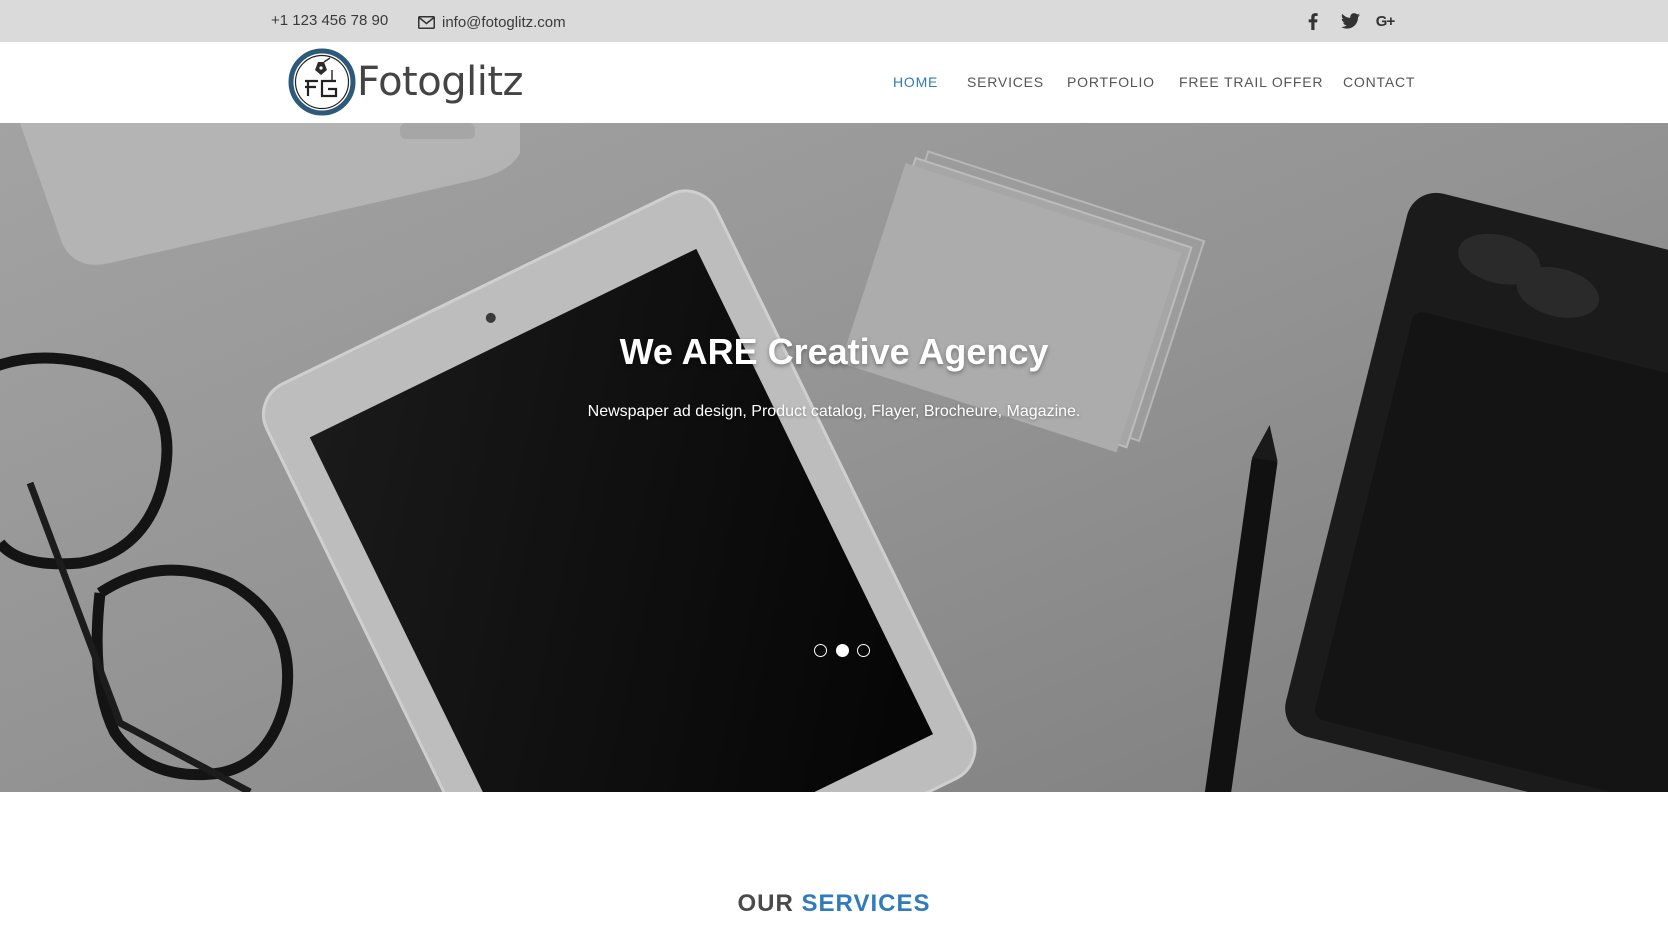 The width and height of the screenshot is (1668, 938). I want to click on nav-contact: CONTACT, so click(1379, 84).